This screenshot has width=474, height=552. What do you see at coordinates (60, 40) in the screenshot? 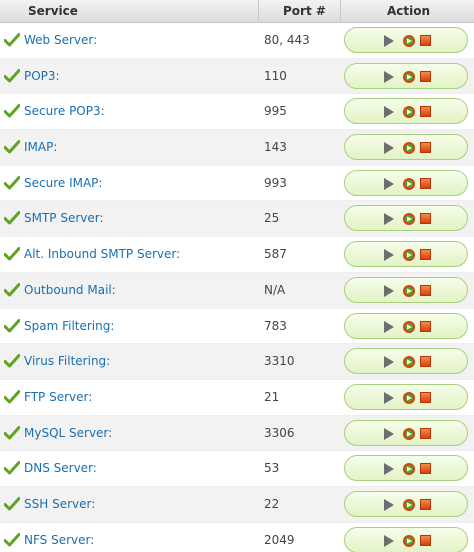
I see `service-name-link: Web Server:` at bounding box center [60, 40].